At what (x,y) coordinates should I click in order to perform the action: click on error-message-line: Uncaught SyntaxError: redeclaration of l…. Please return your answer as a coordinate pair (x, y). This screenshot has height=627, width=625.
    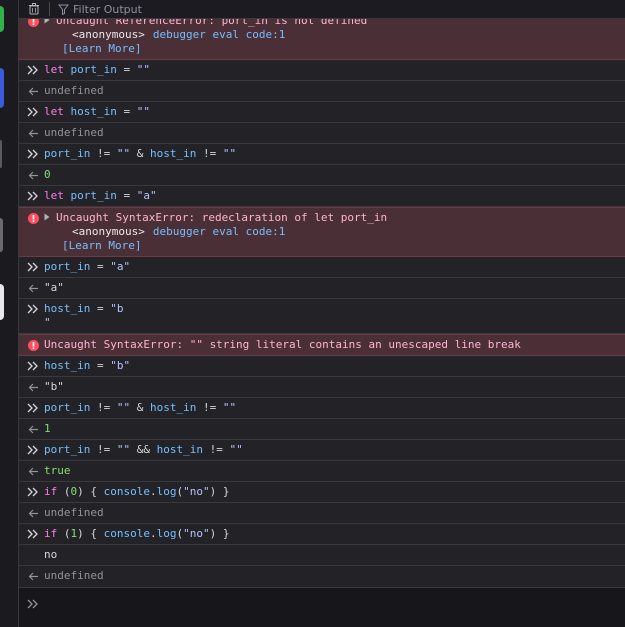
    Looking at the image, I should click on (330, 218).